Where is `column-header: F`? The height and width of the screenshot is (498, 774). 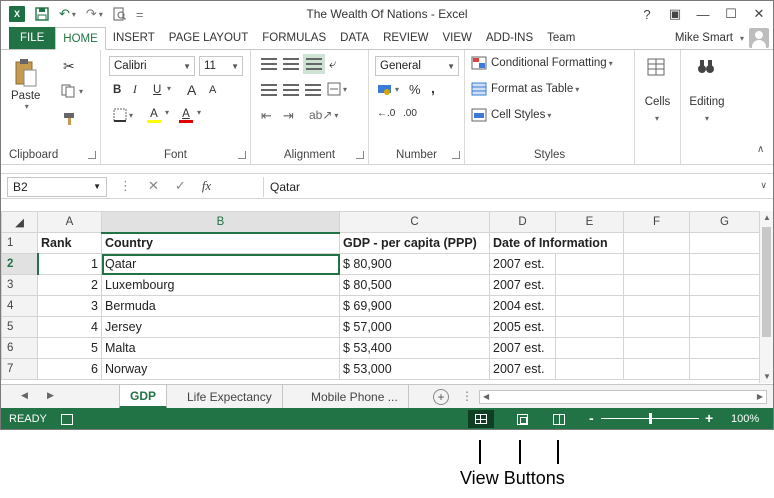 column-header: F is located at coordinates (656, 222).